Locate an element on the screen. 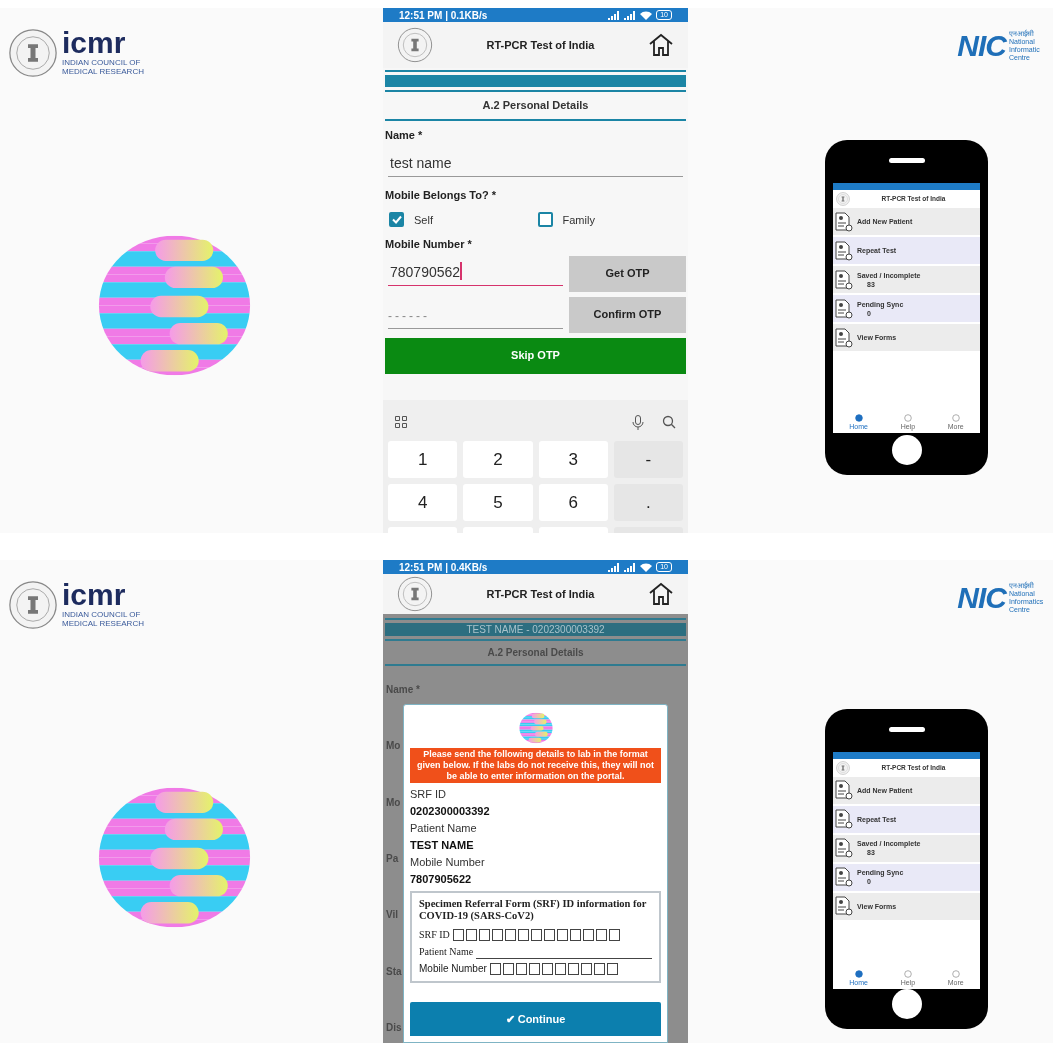  field-label: Dis is located at coordinates (394, 1027).